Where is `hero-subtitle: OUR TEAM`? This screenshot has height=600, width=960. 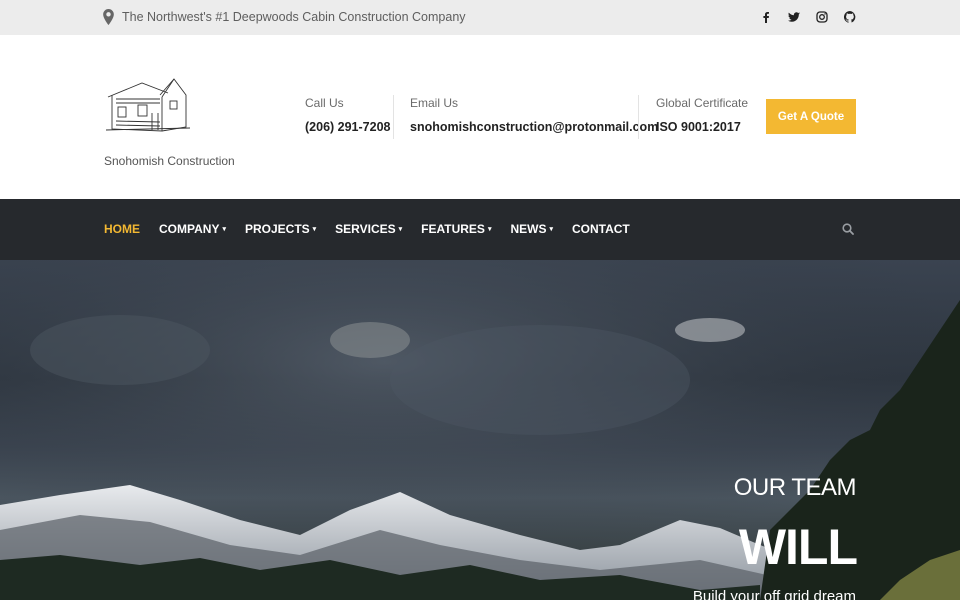 hero-subtitle: OUR TEAM is located at coordinates (795, 487).